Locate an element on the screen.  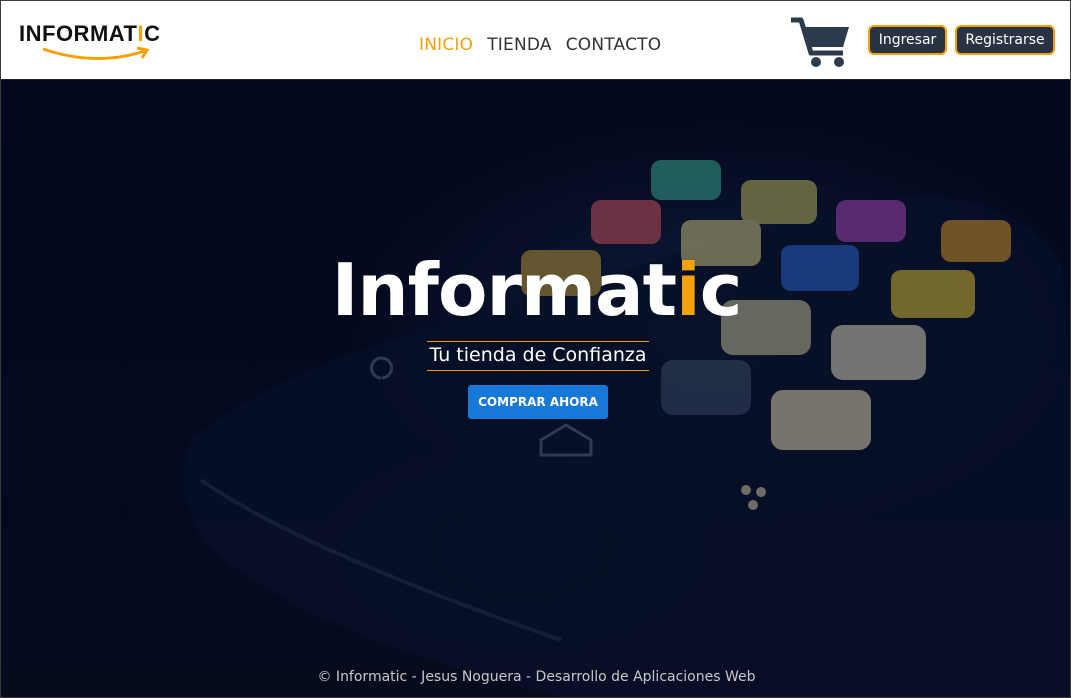
shopping-cart-icon is located at coordinates (820, 43).